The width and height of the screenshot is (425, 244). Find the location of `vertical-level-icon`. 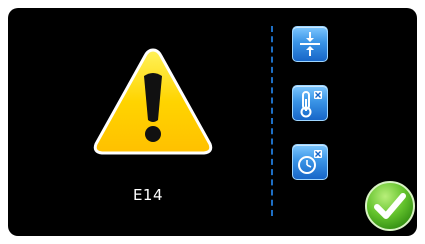

vertical-level-icon is located at coordinates (310, 44).